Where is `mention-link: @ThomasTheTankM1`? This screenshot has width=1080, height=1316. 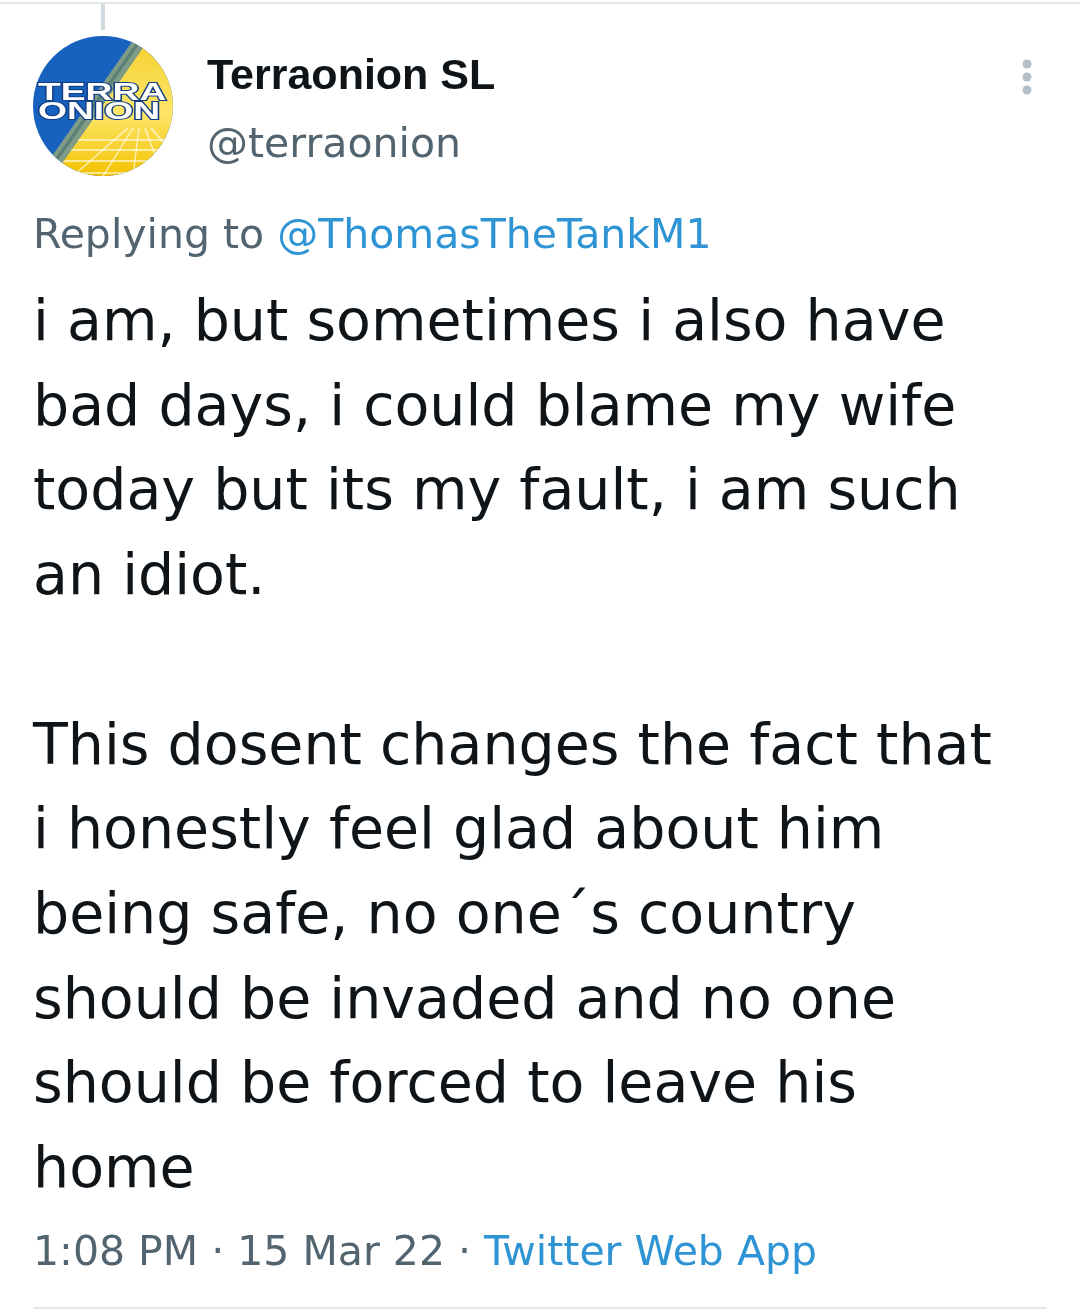
mention-link: @ThomasTheTankM1 is located at coordinates (494, 234).